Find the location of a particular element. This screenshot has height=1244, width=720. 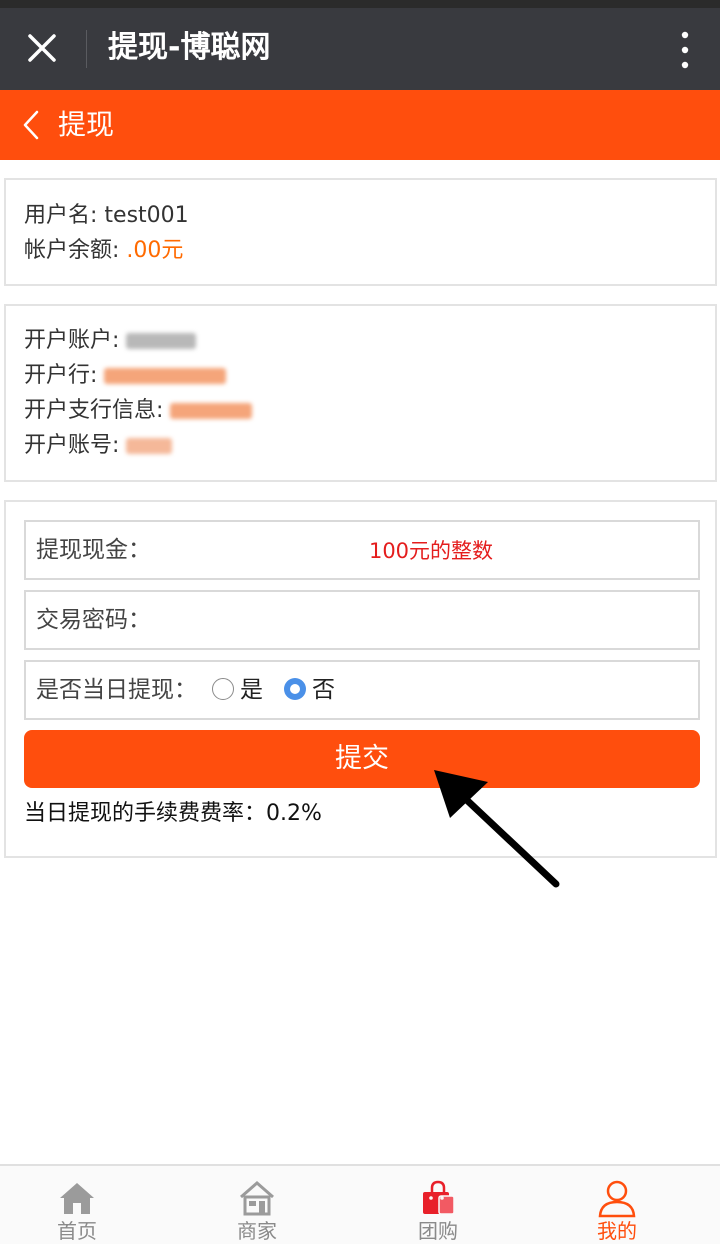

bank-name-row: 开户行: is located at coordinates (369, 375).